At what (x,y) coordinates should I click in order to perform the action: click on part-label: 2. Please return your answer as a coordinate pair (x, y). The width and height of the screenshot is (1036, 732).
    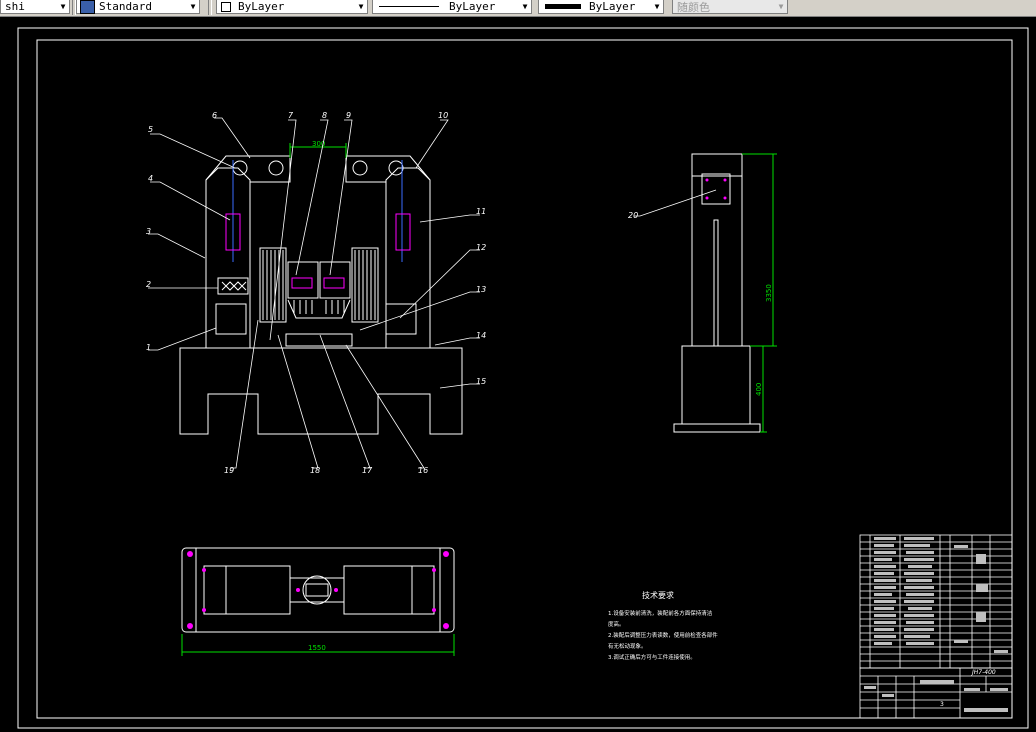
    Looking at the image, I should click on (148, 284).